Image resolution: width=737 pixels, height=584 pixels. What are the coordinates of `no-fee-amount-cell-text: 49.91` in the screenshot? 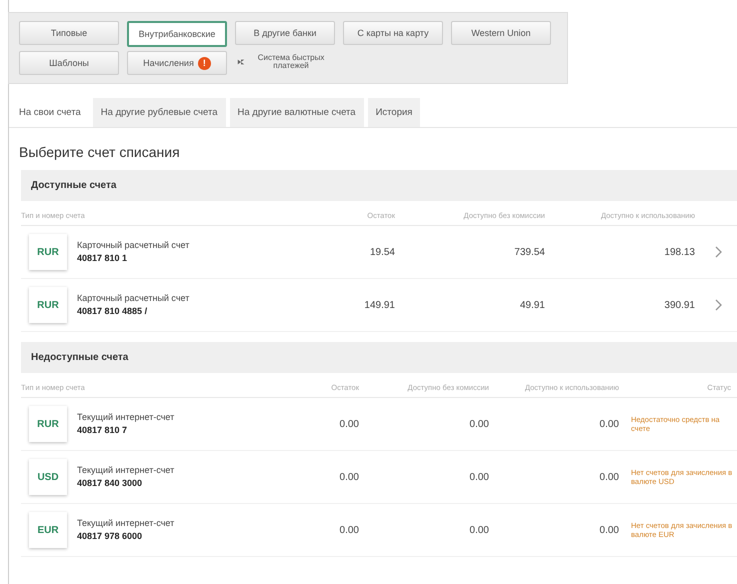 It's located at (532, 305).